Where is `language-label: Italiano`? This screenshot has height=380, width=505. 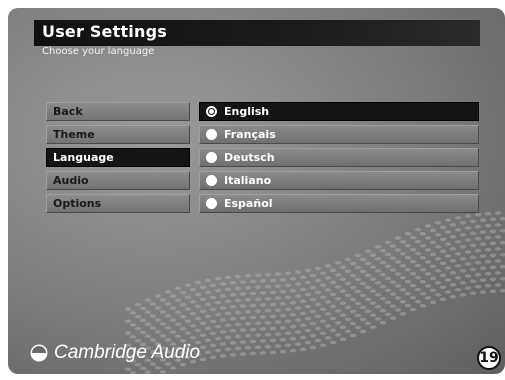 language-label: Italiano is located at coordinates (248, 180).